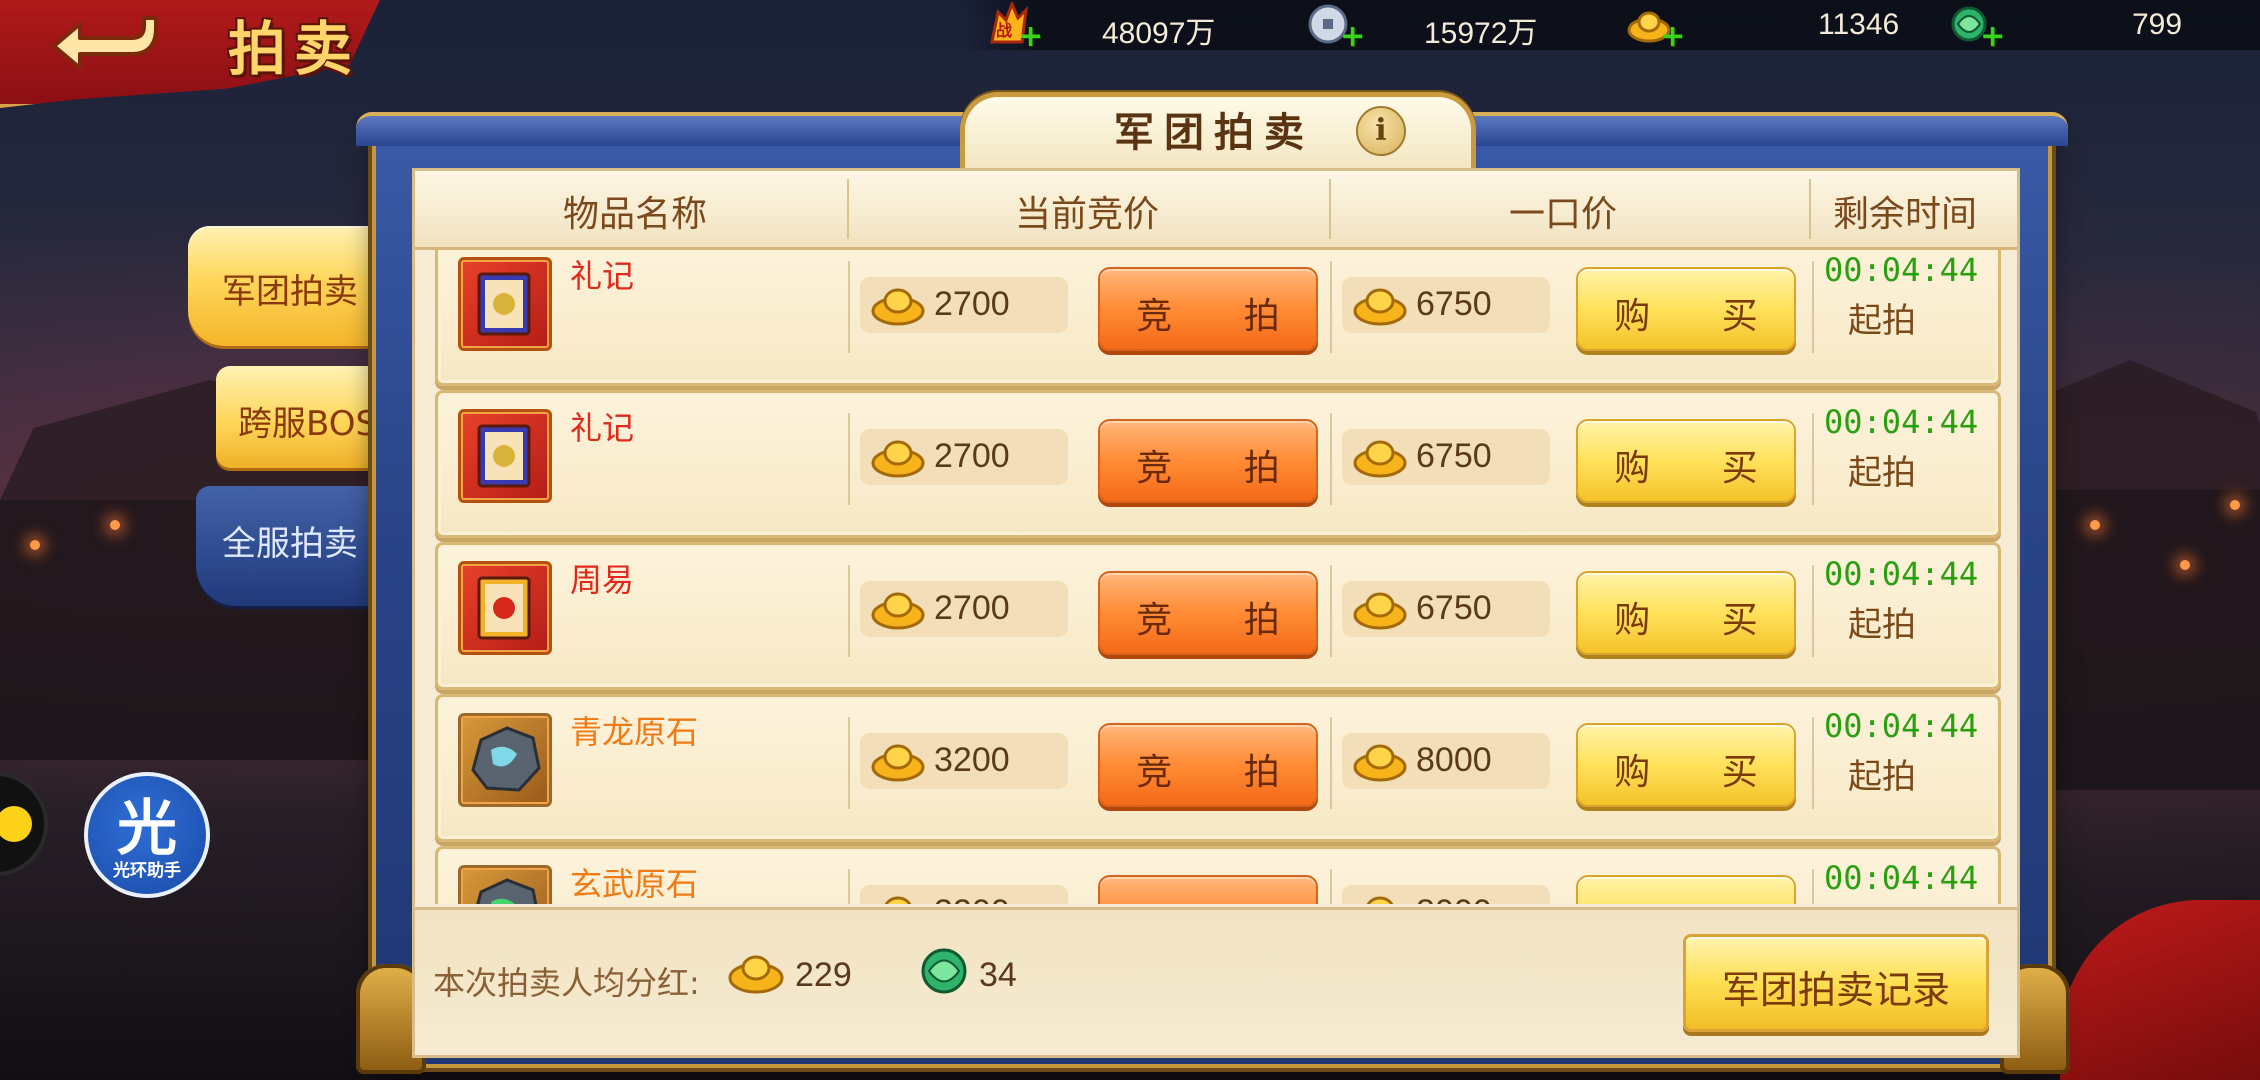 Image resolution: width=2260 pixels, height=1080 pixels. I want to click on header-current-bid: 当前竞价, so click(1087, 214).